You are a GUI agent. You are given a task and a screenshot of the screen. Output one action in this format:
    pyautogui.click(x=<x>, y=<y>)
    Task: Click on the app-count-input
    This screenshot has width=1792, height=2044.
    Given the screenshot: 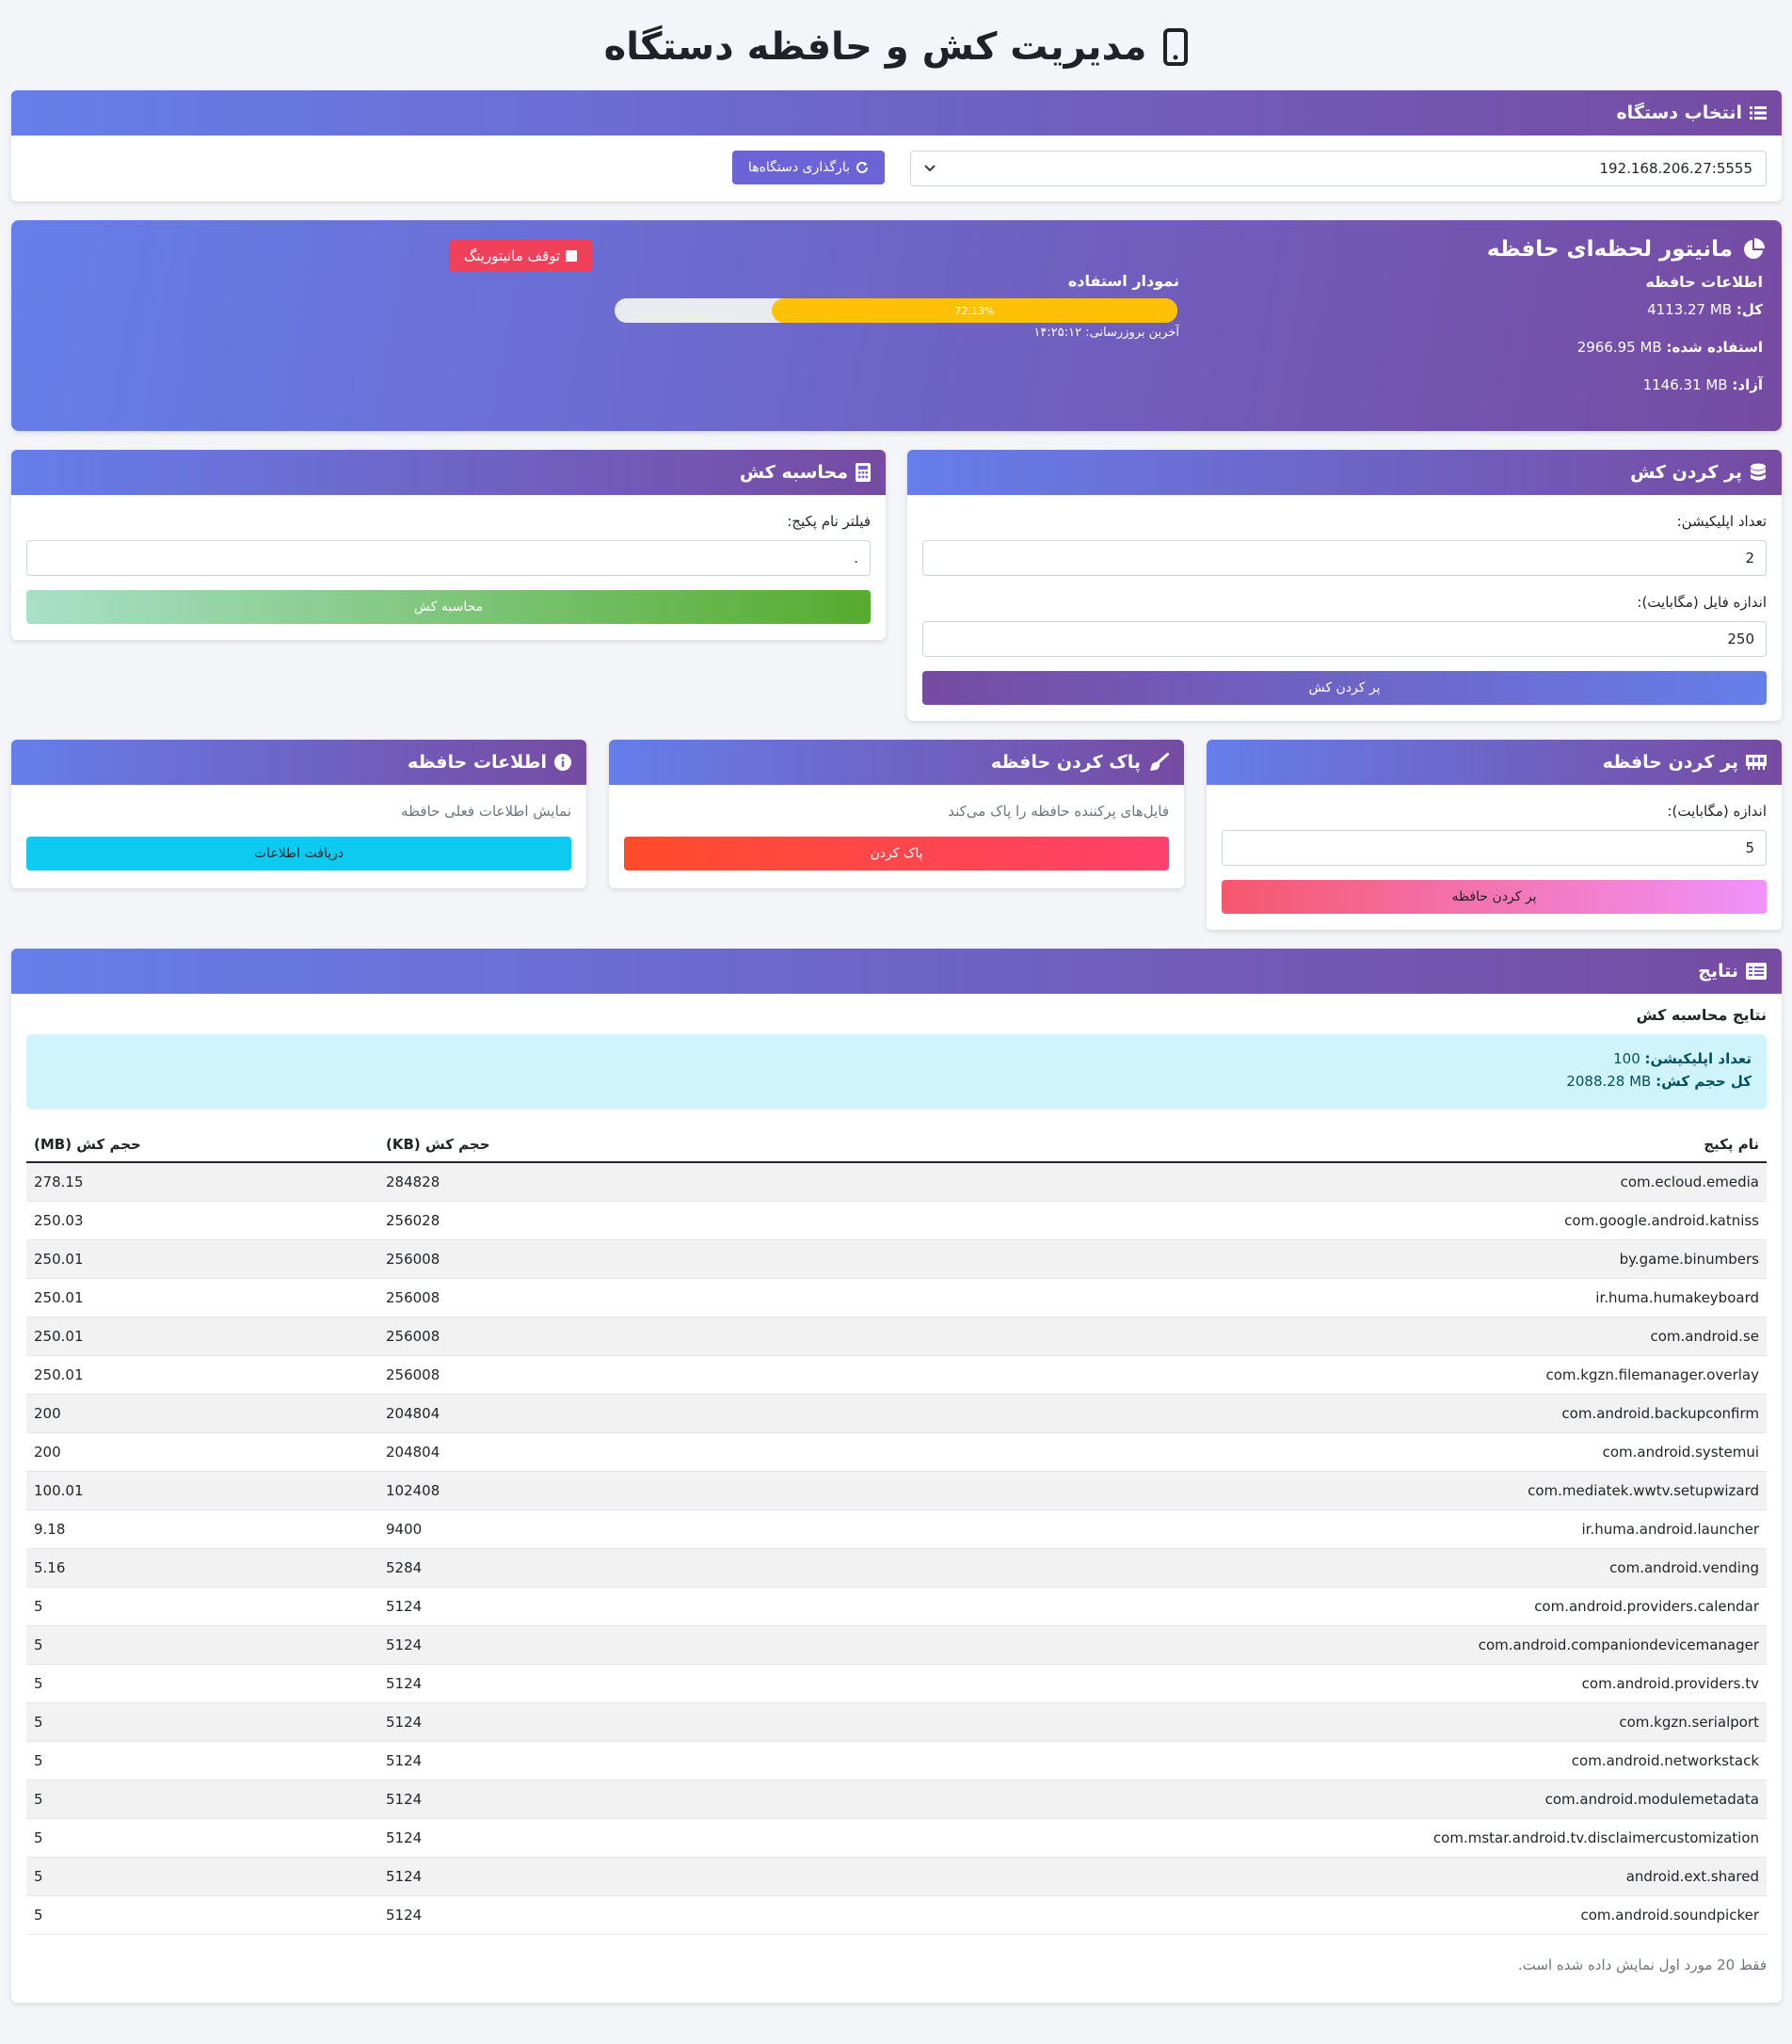 What is the action you would take?
    pyautogui.click(x=1344, y=558)
    